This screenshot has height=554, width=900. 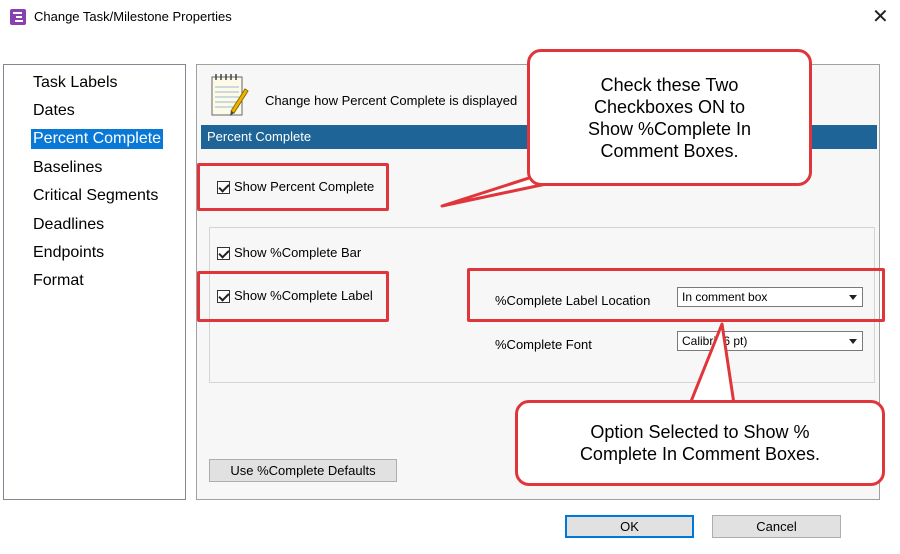 What do you see at coordinates (293, 187) in the screenshot?
I see `highlight-show-percent-complete` at bounding box center [293, 187].